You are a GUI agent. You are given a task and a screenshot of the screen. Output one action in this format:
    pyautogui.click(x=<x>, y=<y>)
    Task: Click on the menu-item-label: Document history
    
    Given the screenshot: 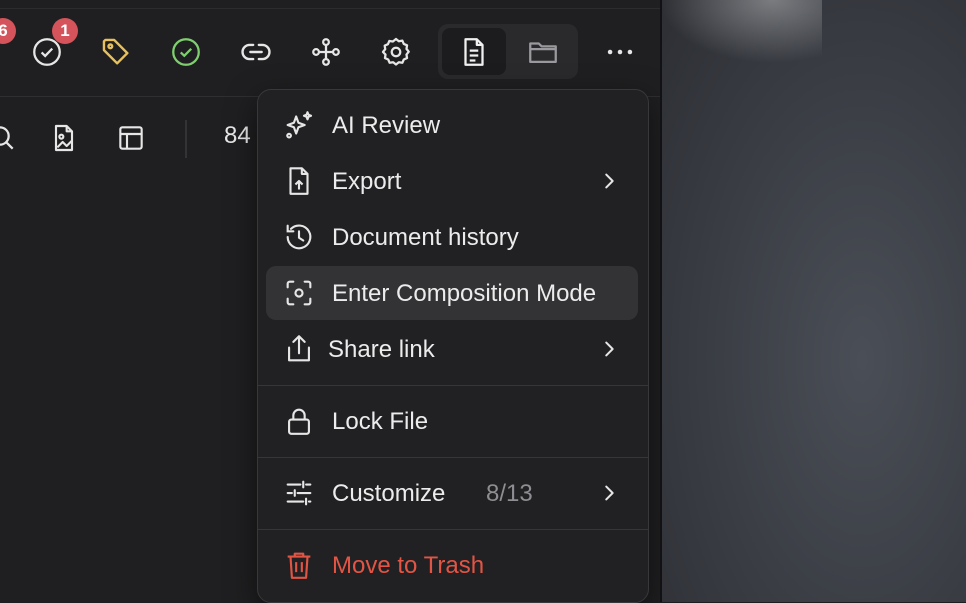 What is the action you would take?
    pyautogui.click(x=425, y=237)
    